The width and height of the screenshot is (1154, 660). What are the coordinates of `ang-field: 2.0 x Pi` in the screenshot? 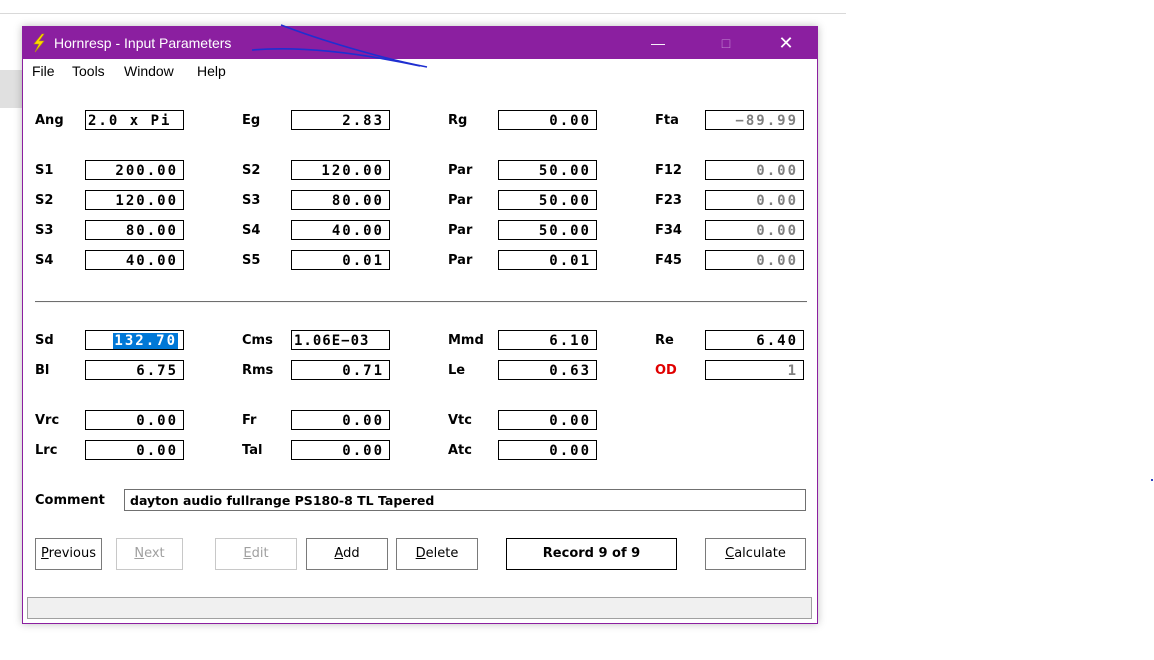 It's located at (134, 120).